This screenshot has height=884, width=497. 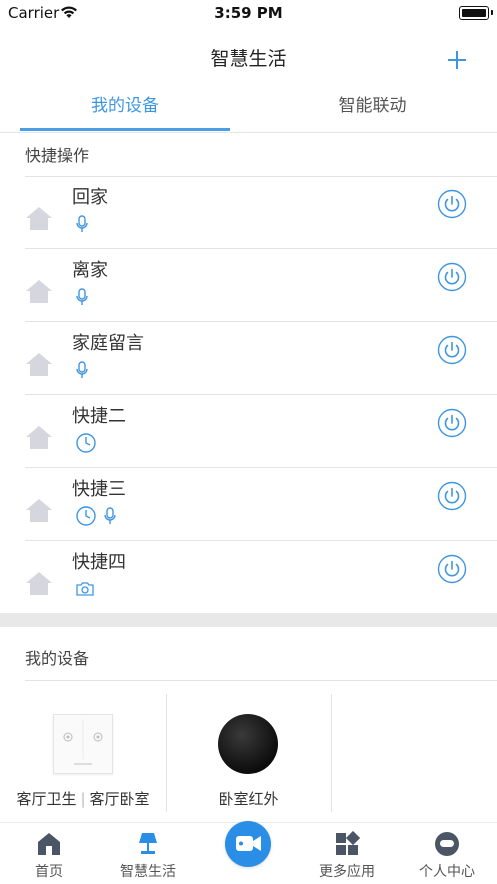 I want to click on navigation-bar: 智慧生活, so click(x=248, y=56).